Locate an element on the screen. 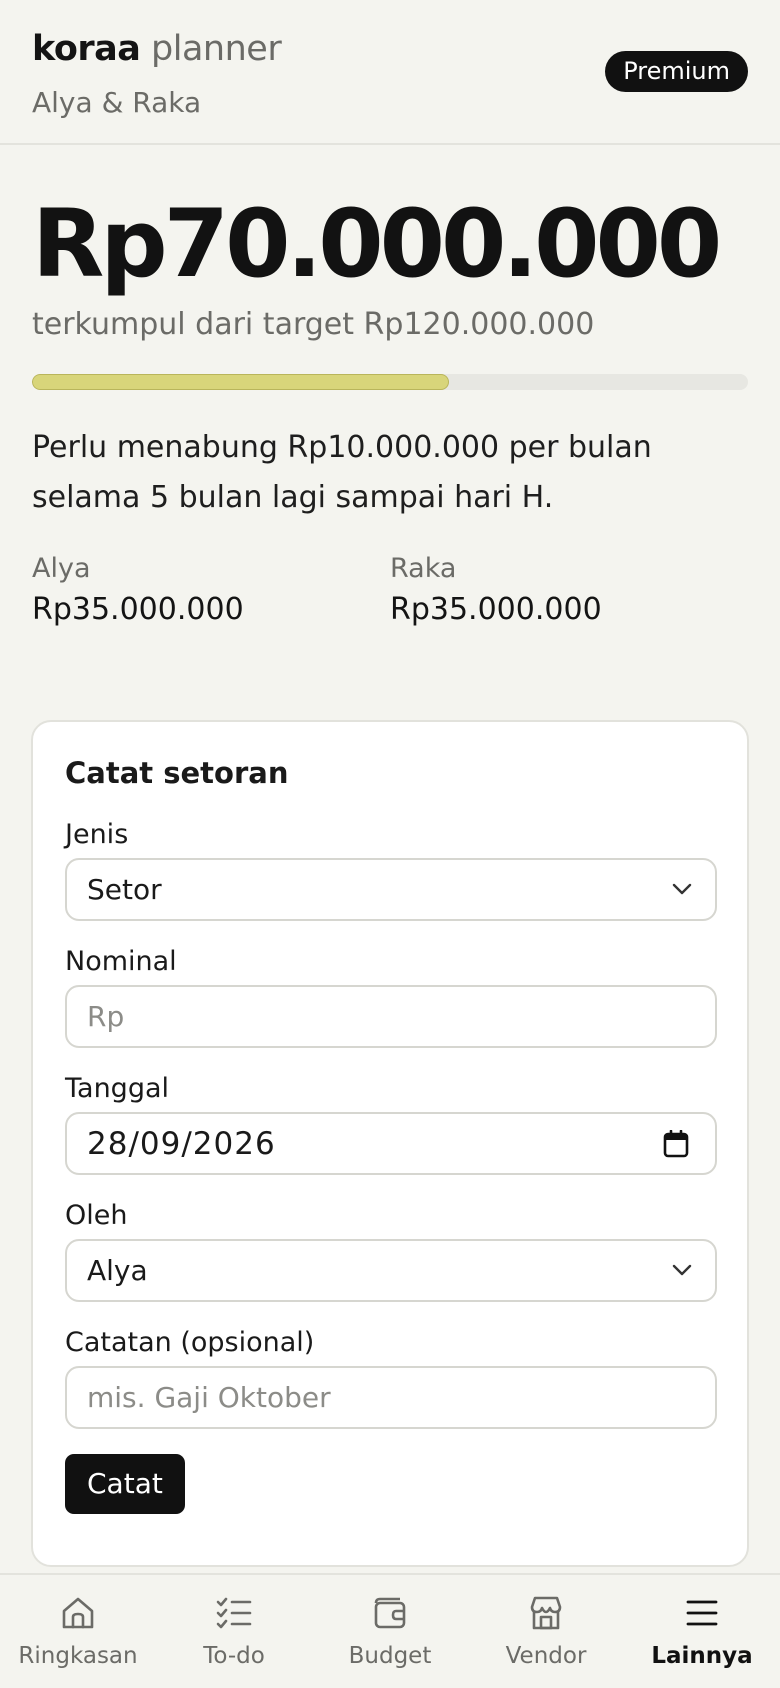 Image resolution: width=780 pixels, height=1688 pixels. contributor-alya: Alya Rp35.000.000 is located at coordinates (211, 590).